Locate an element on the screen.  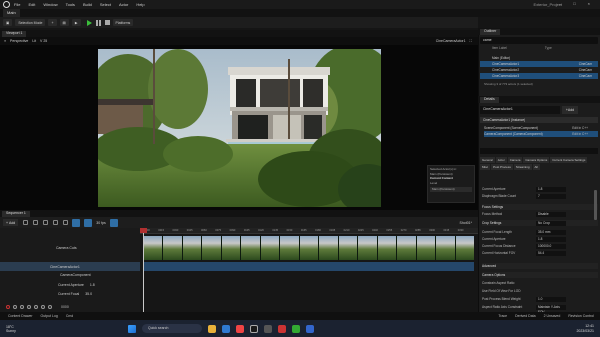
perspective-button: Perspective is located at coordinates (19, 41).